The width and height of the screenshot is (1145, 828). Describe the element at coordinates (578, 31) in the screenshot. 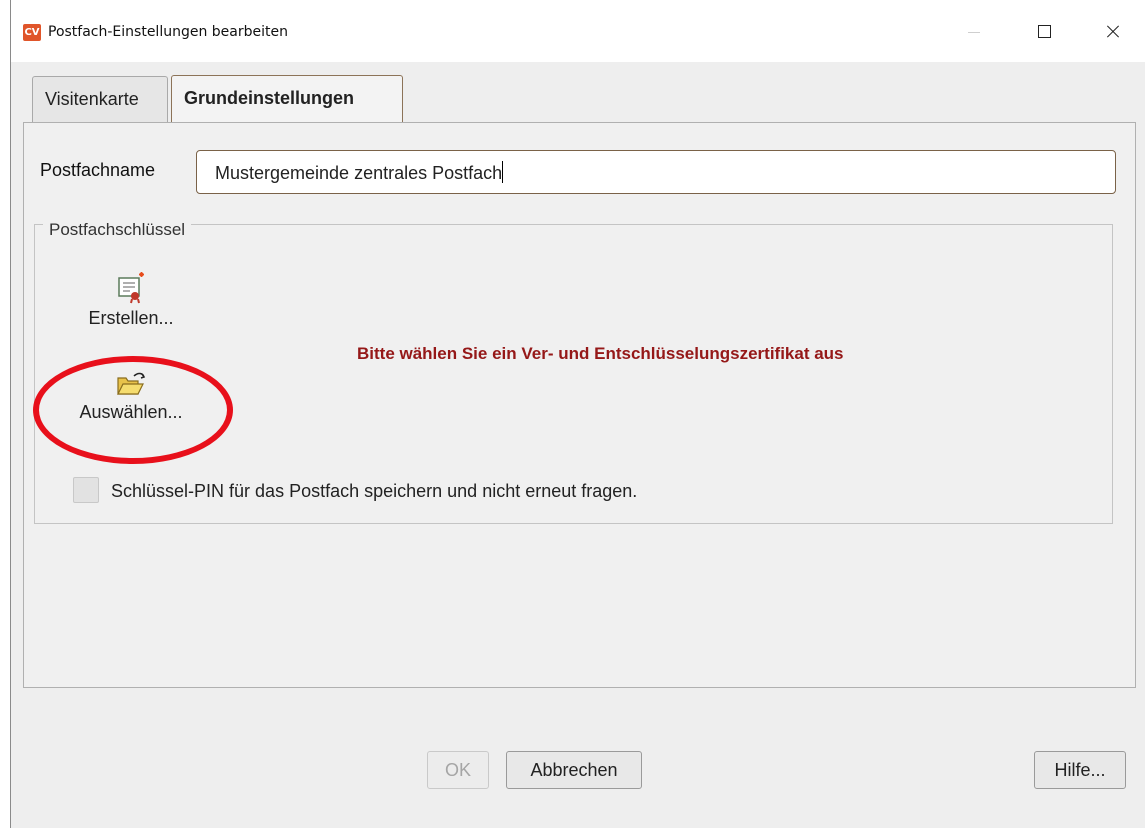

I see `title-bar: CV Postfach-Einstellungen bearbeiten` at that location.